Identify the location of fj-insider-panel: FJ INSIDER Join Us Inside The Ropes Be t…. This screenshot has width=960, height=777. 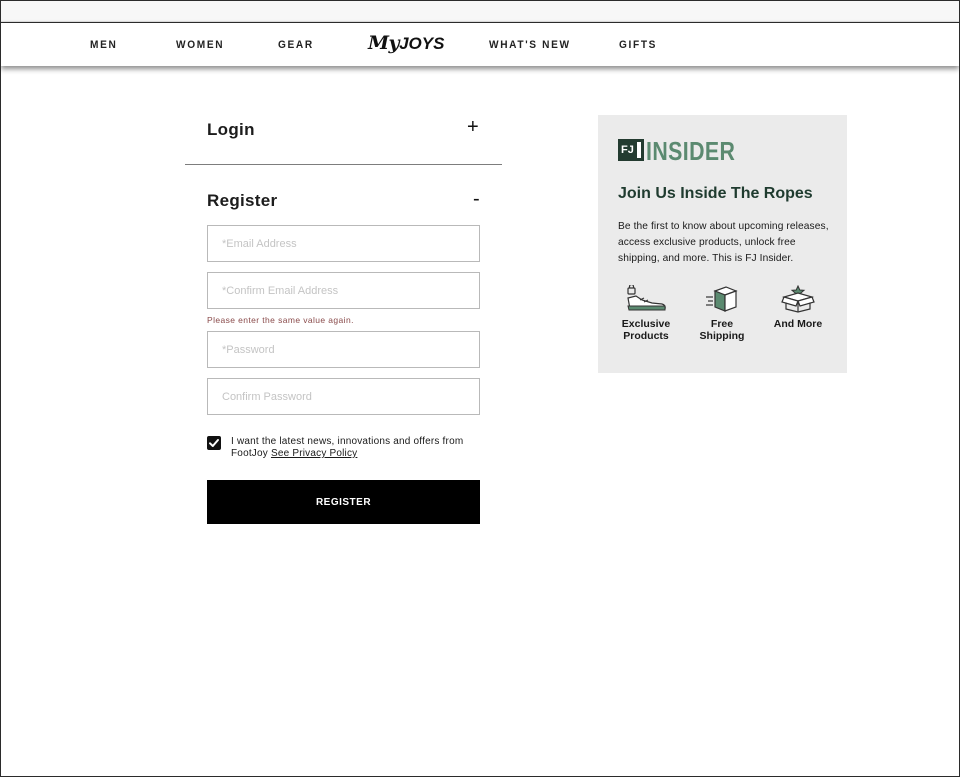
(722, 244).